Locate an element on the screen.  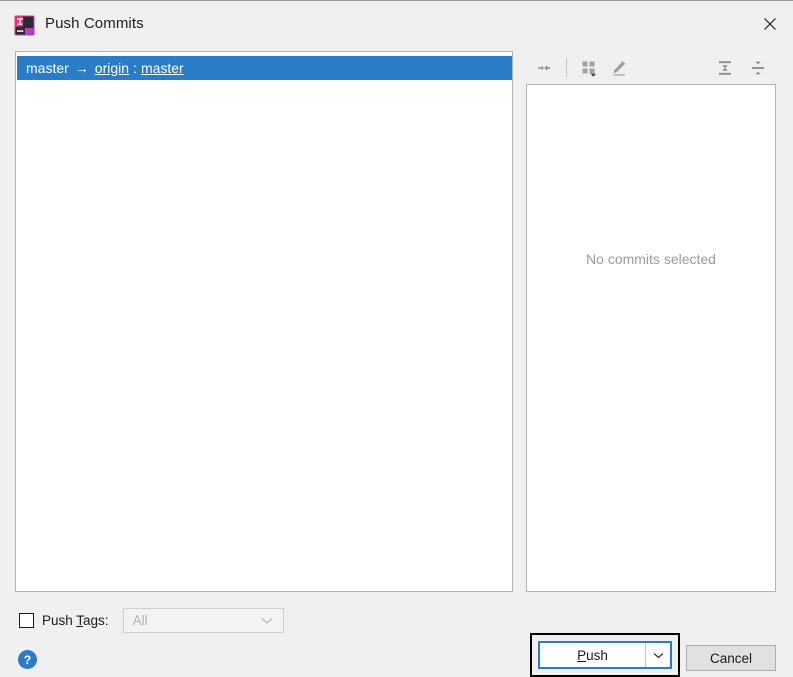
push-button: Push is located at coordinates (605, 655).